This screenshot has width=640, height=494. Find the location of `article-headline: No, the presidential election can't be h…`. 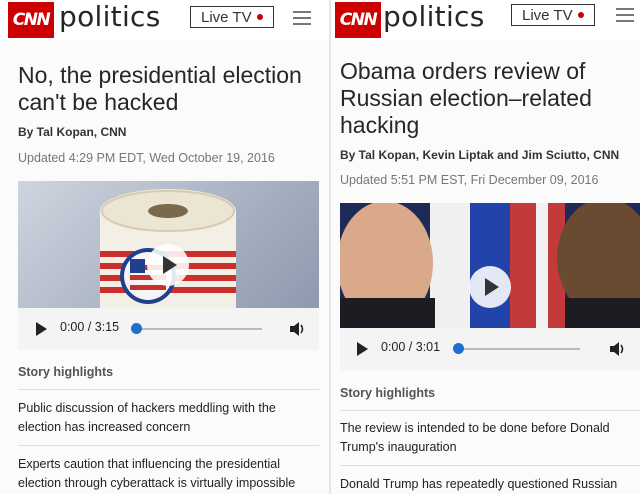

article-headline: No, the presidential election can't be h… is located at coordinates (160, 88).